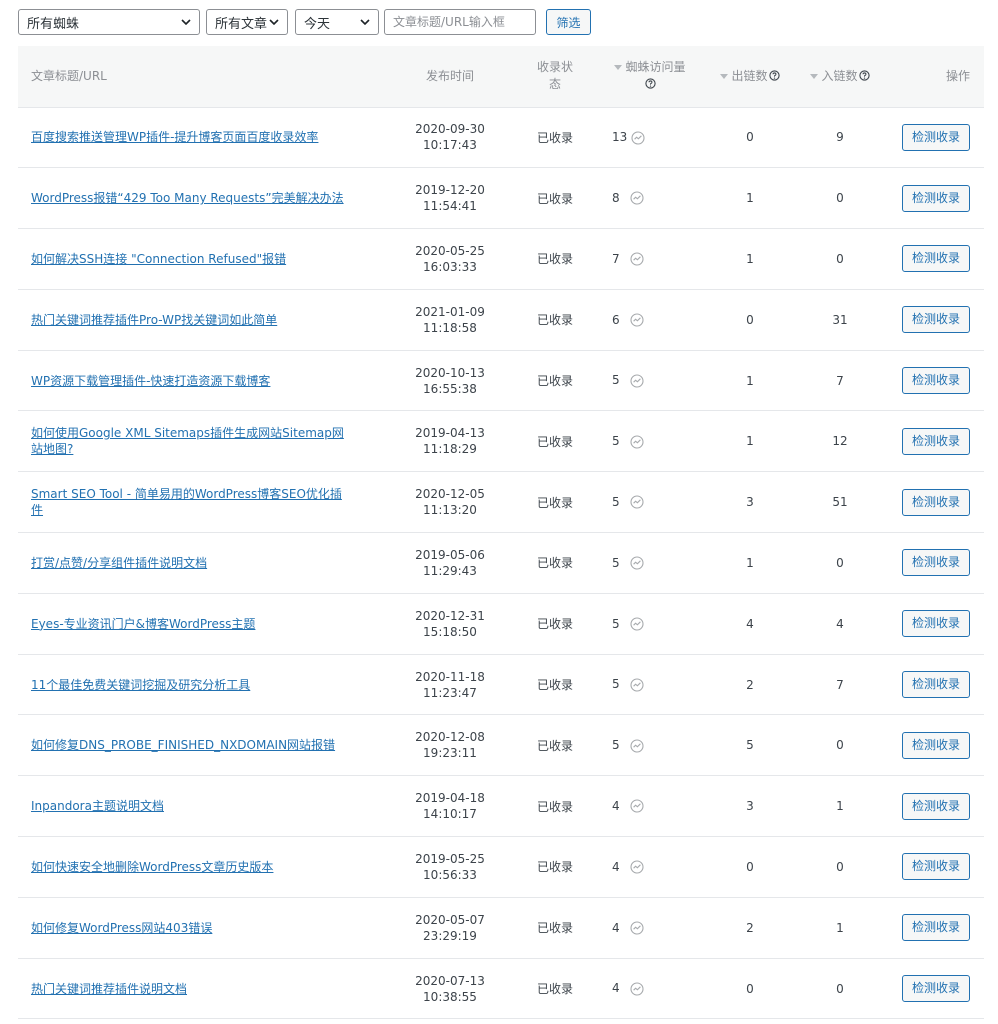  What do you see at coordinates (655, 67) in the screenshot?
I see `col-visits-label: 蜘蛛访问量` at bounding box center [655, 67].